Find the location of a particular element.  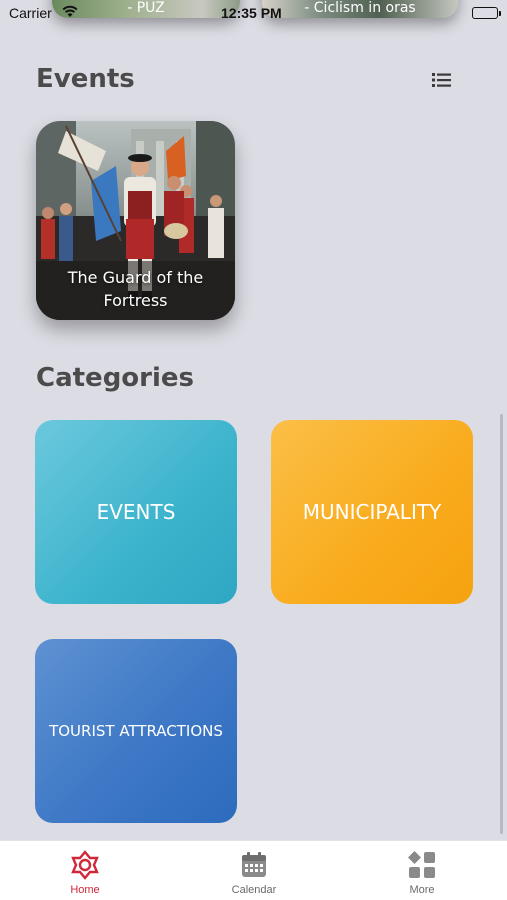

grid-more-icon is located at coordinates (421, 864).